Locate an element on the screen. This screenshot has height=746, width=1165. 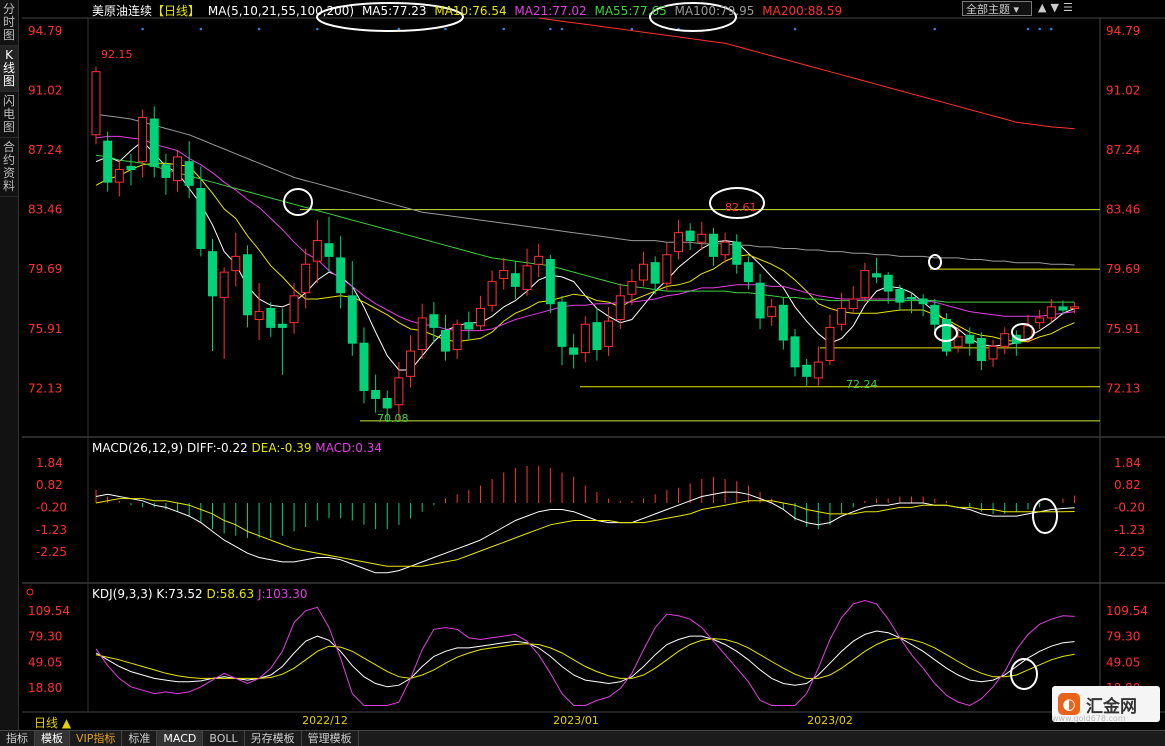
high-label: 92.15 is located at coordinates (117, 54).